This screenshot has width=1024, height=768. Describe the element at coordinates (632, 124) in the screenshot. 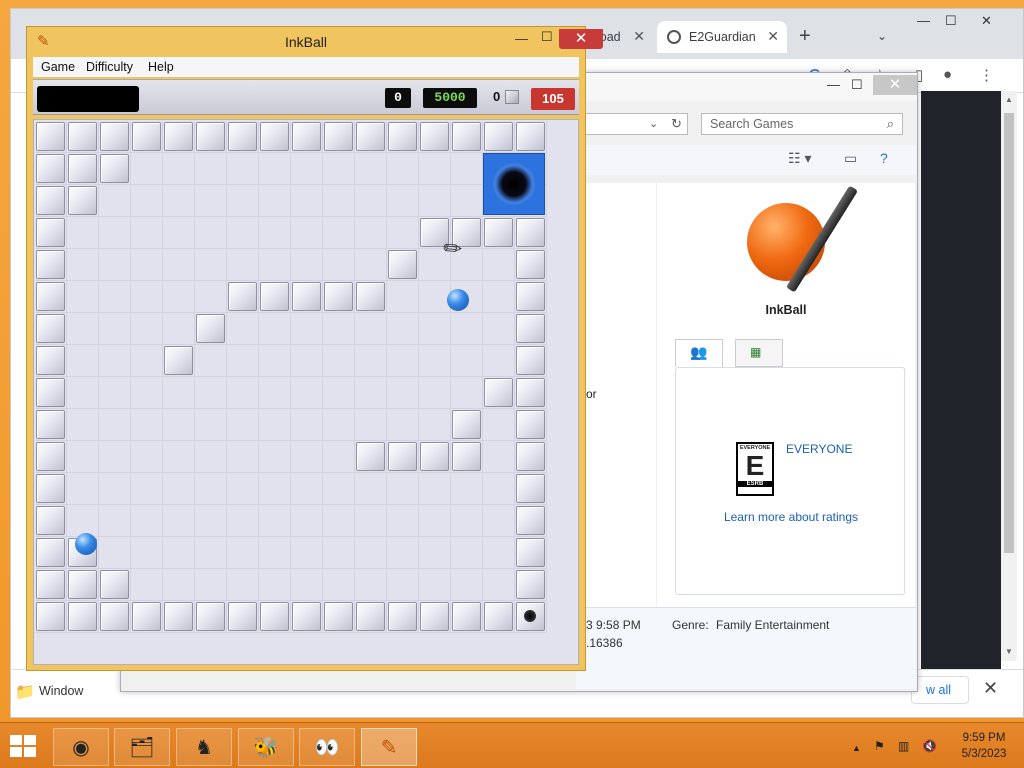

I see `address-bar: ⌄ ↻` at that location.